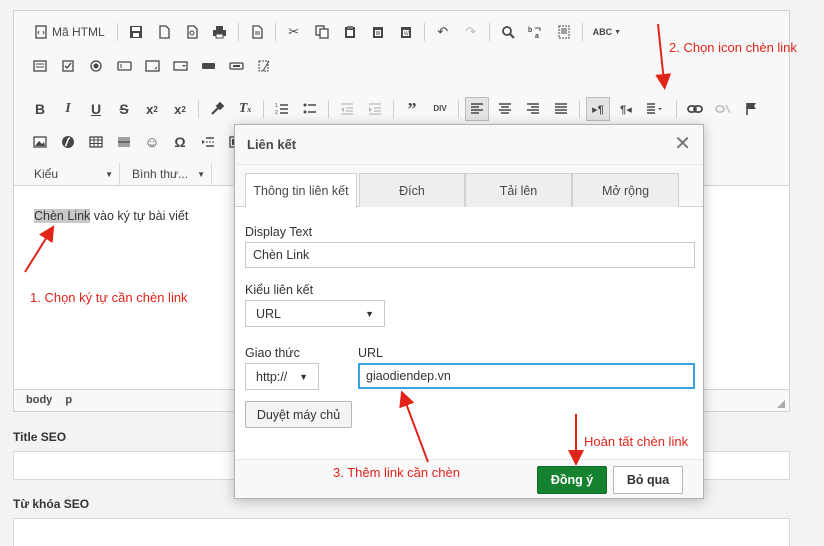 This screenshot has width=824, height=546. I want to click on keywords-seo-input, so click(401, 532).